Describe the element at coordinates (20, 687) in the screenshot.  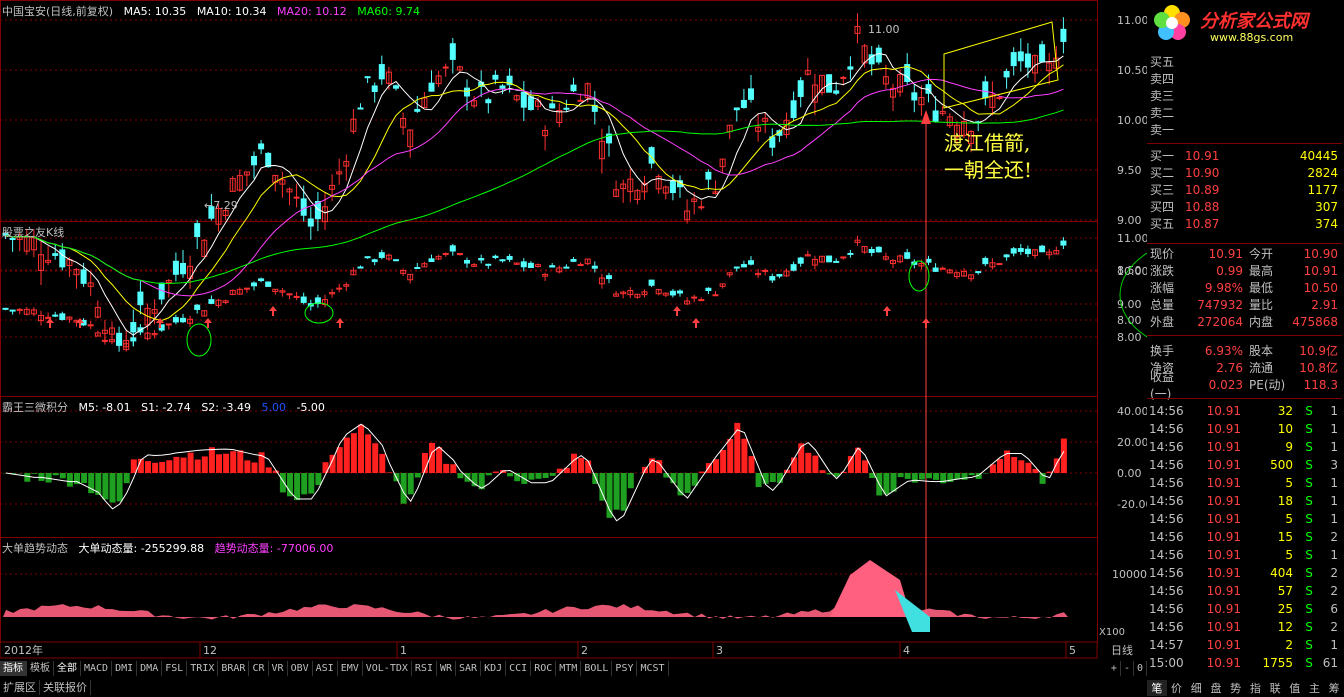
I see `bottom-tab: 扩展区` at that location.